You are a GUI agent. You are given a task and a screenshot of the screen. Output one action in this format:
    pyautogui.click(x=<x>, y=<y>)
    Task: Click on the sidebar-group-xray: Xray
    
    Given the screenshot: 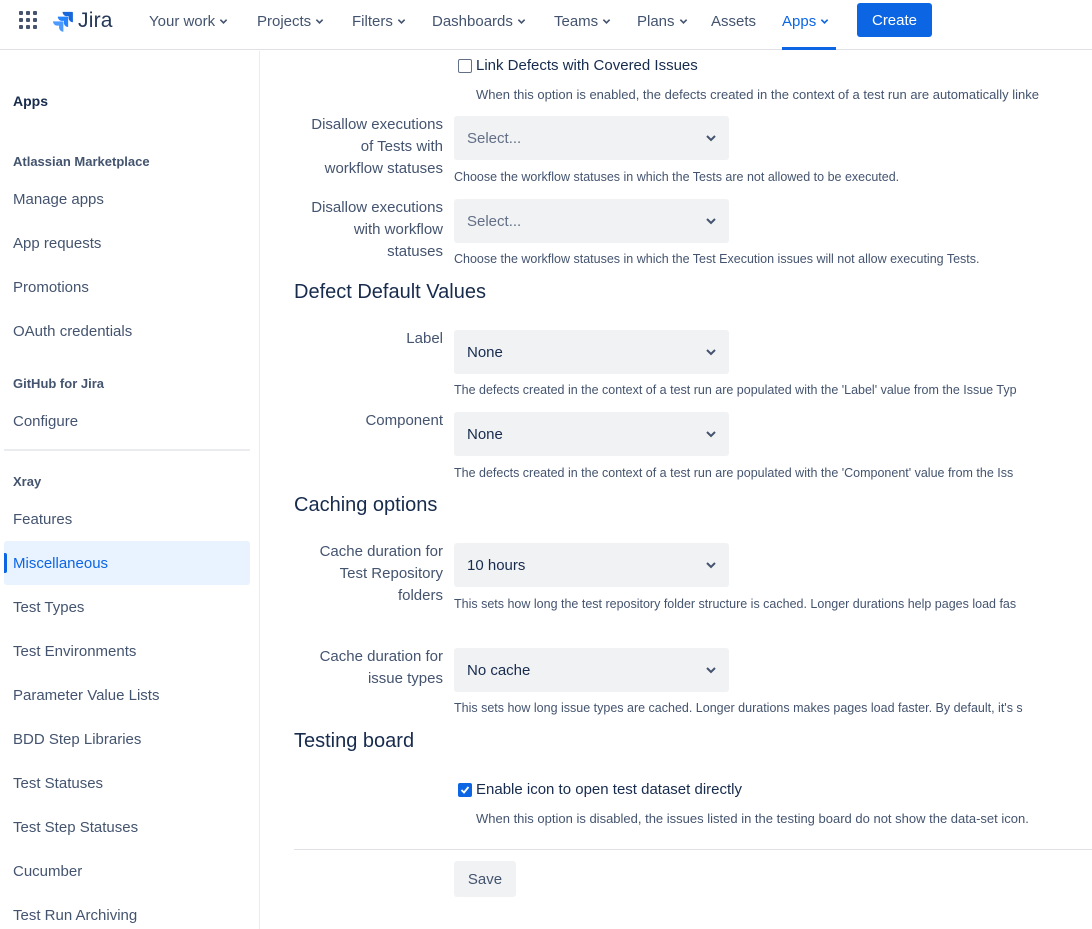 What is the action you would take?
    pyautogui.click(x=27, y=481)
    